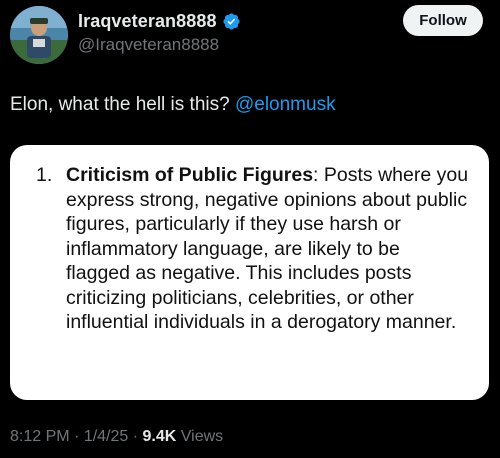 The height and width of the screenshot is (458, 500). I want to click on tweet-text: Elon, what the hell is this? @elonmusk, so click(173, 105).